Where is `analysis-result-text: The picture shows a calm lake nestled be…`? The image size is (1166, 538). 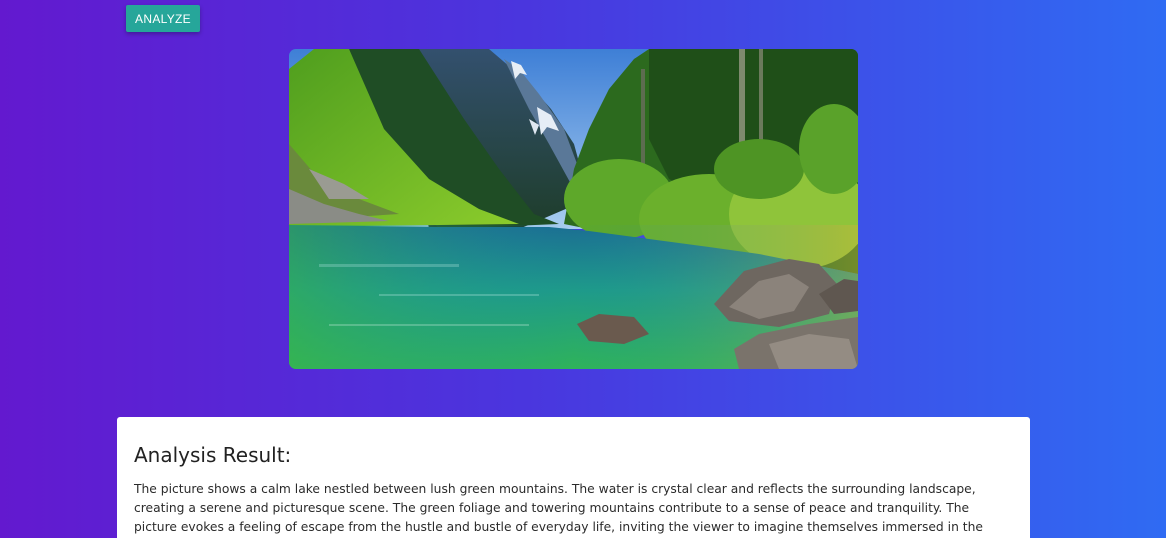
analysis-result-text: The picture shows a calm lake nestled be… is located at coordinates (558, 508).